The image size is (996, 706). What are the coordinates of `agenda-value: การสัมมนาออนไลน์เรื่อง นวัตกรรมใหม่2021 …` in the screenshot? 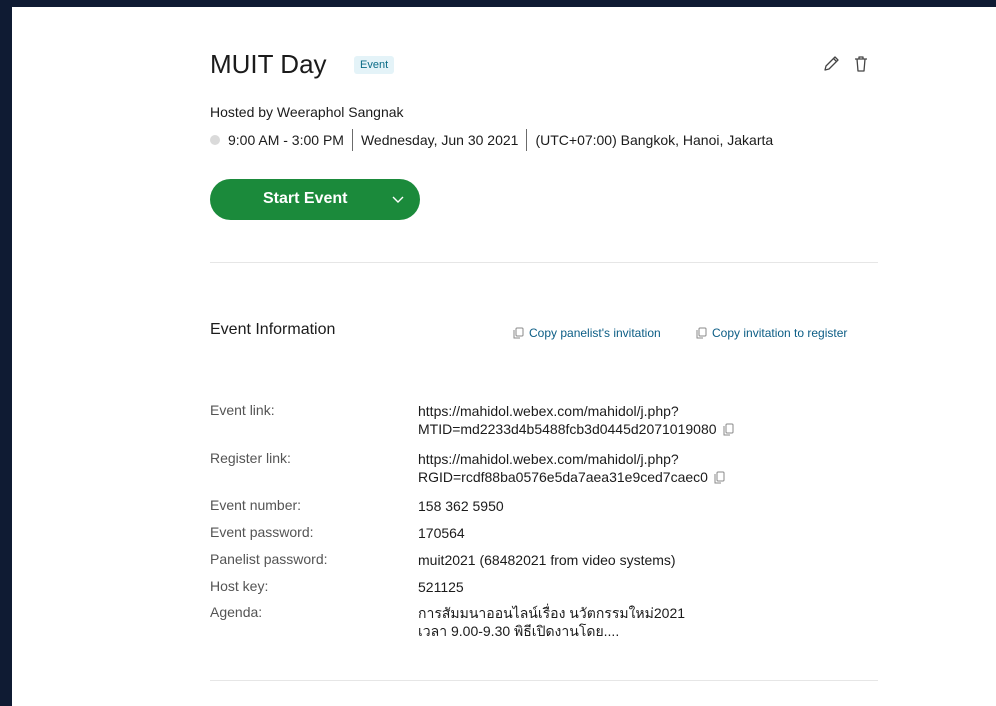 It's located at (552, 622).